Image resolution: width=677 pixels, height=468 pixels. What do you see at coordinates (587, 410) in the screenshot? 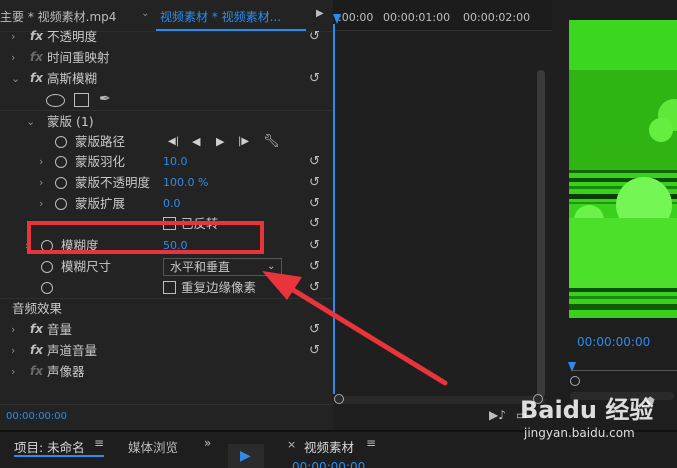
I see `watermark-brand: Baidu 经验` at bounding box center [587, 410].